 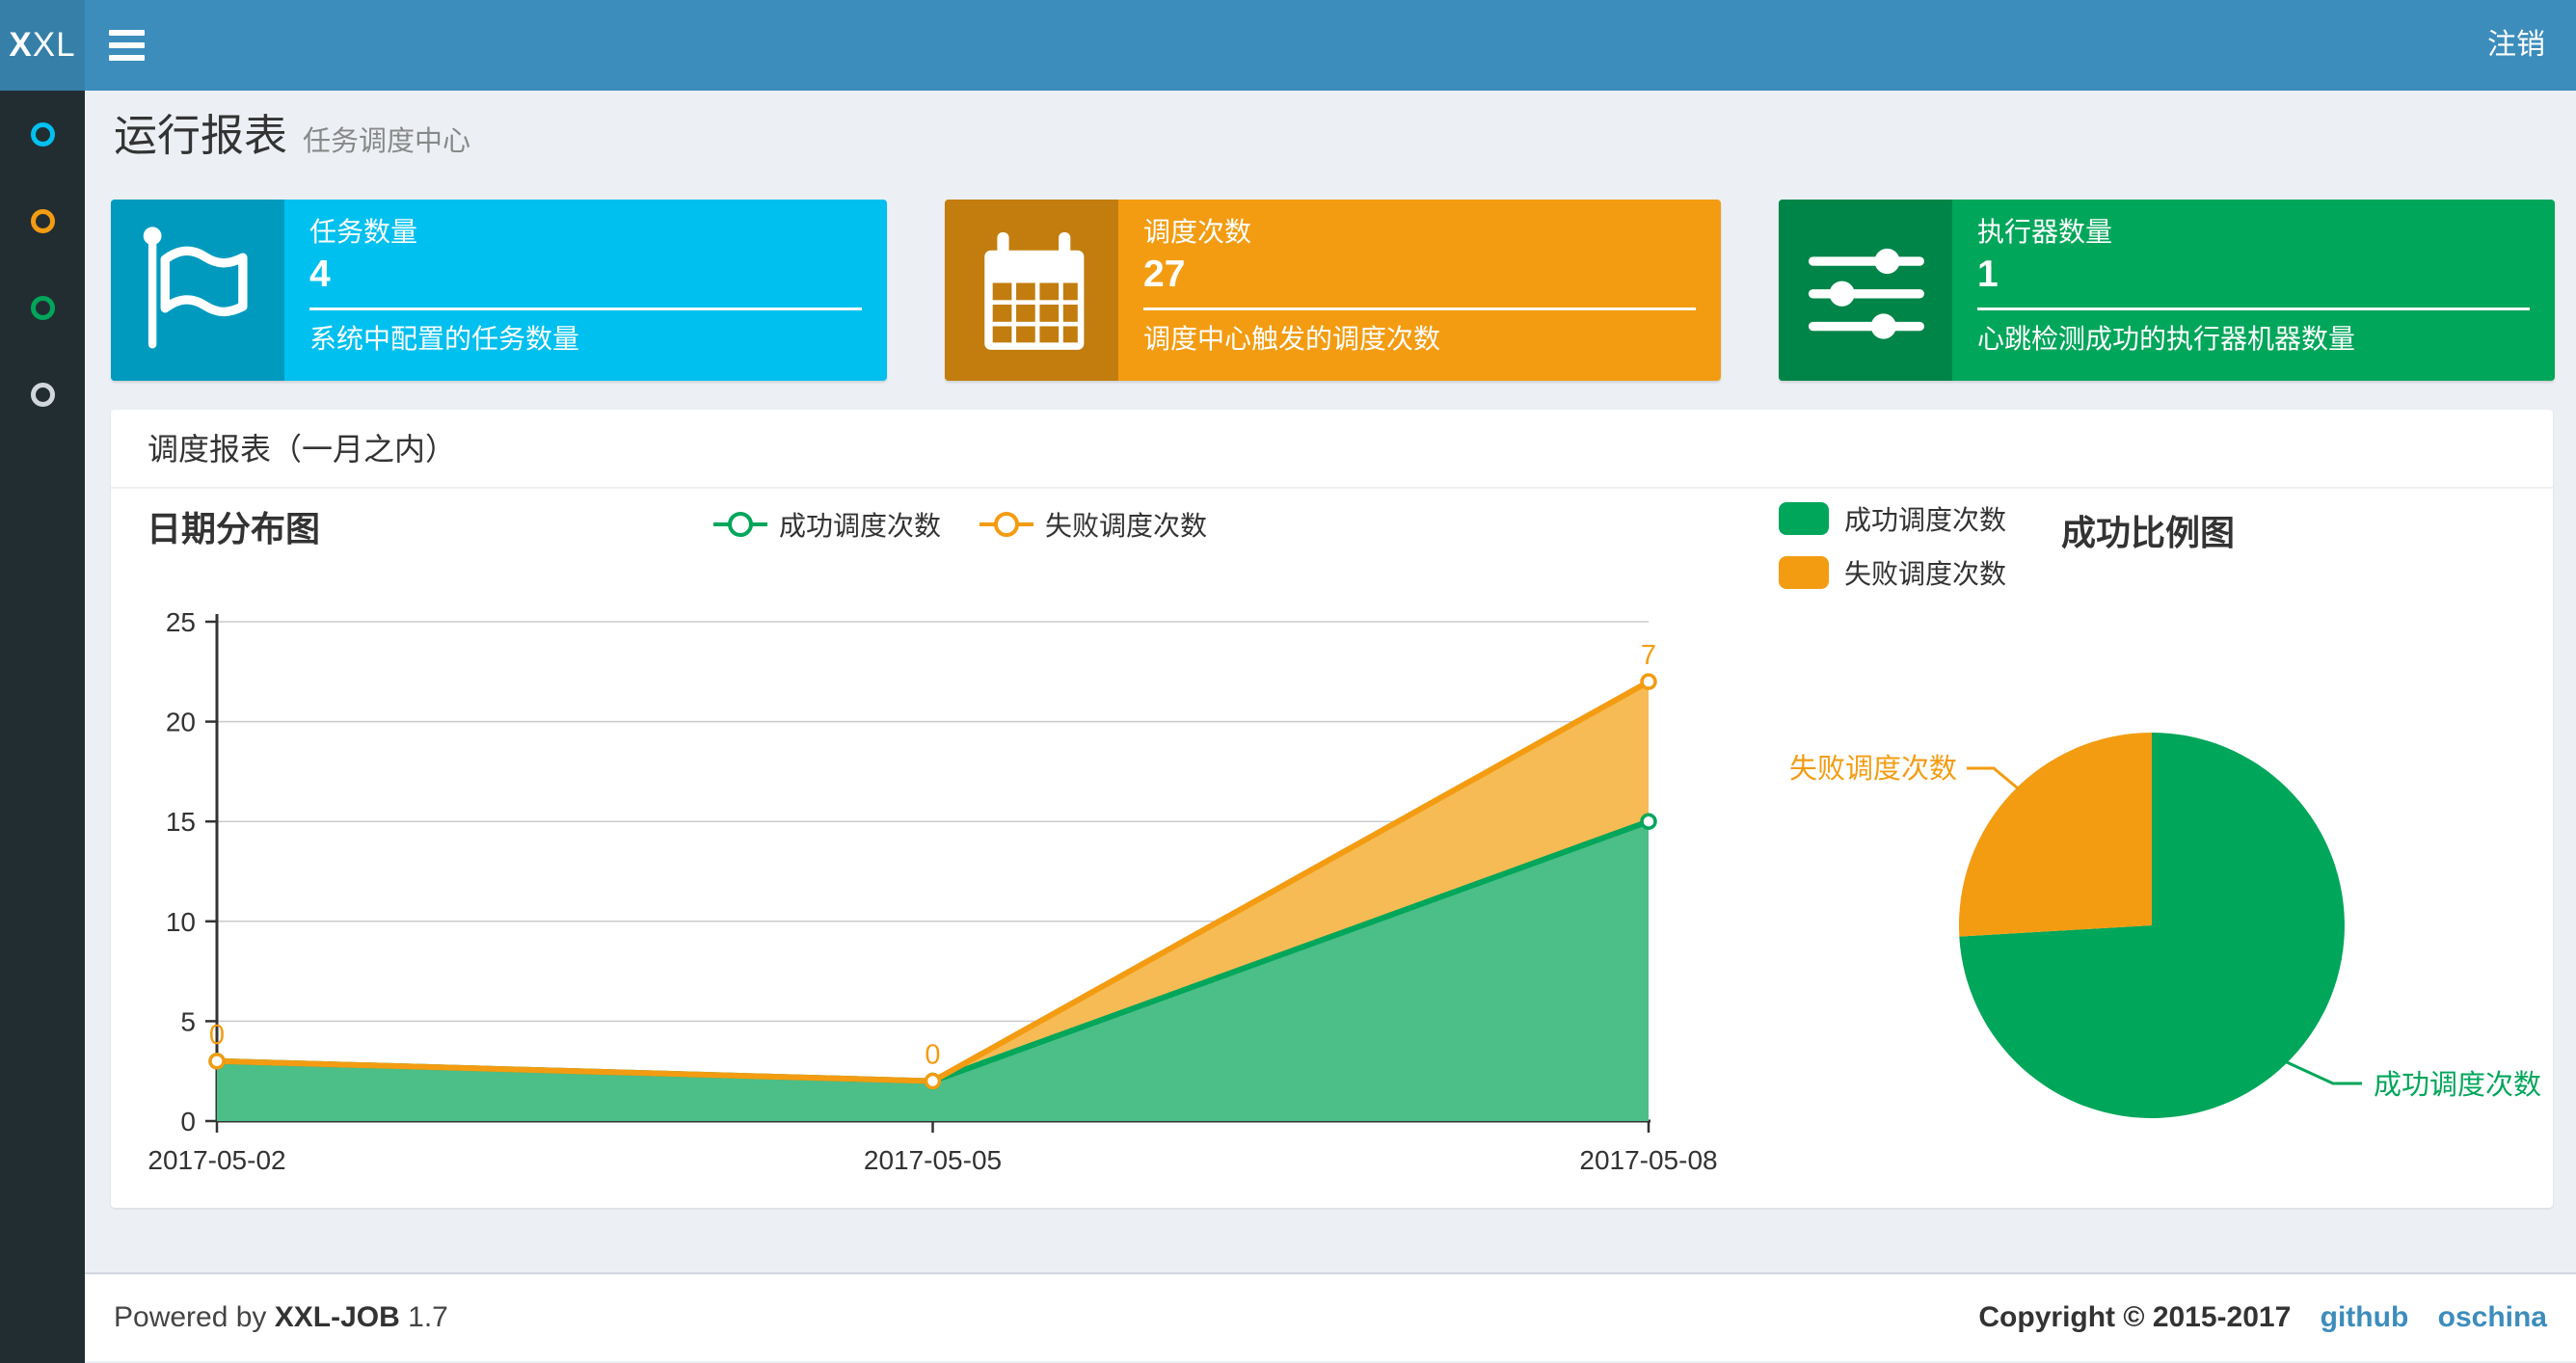 I want to click on stat-card-content: 调度次数 27 调度中心触发的调度次数, so click(x=1420, y=290).